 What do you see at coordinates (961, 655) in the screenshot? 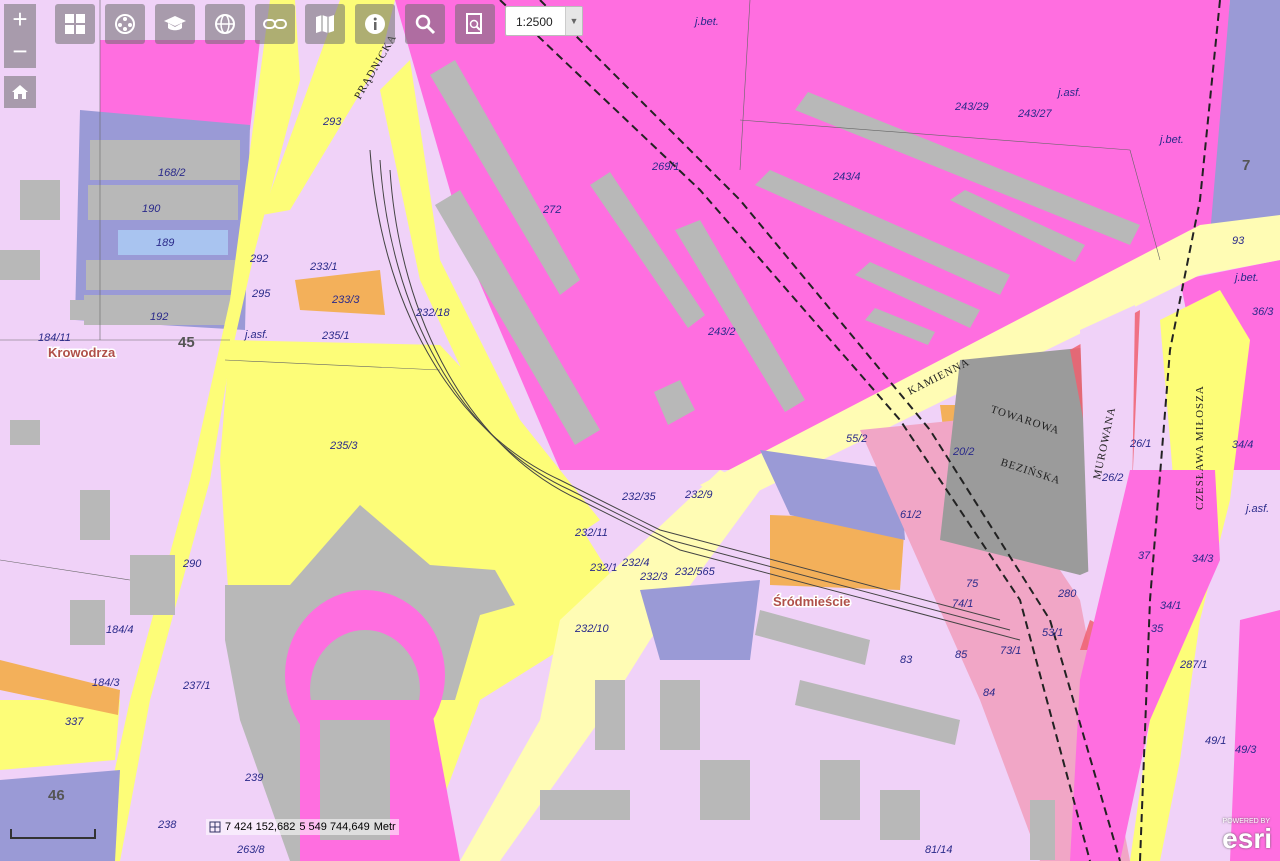
I see `parcel-label: 85` at bounding box center [961, 655].